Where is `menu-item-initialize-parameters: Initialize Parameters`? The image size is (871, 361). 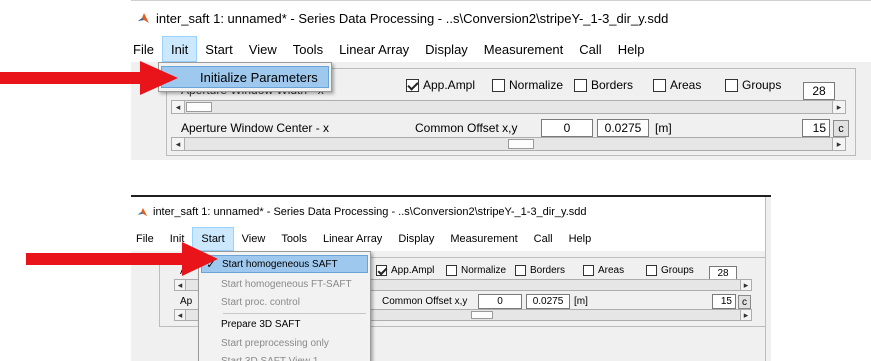 menu-item-initialize-parameters: Initialize Parameters is located at coordinates (245, 77).